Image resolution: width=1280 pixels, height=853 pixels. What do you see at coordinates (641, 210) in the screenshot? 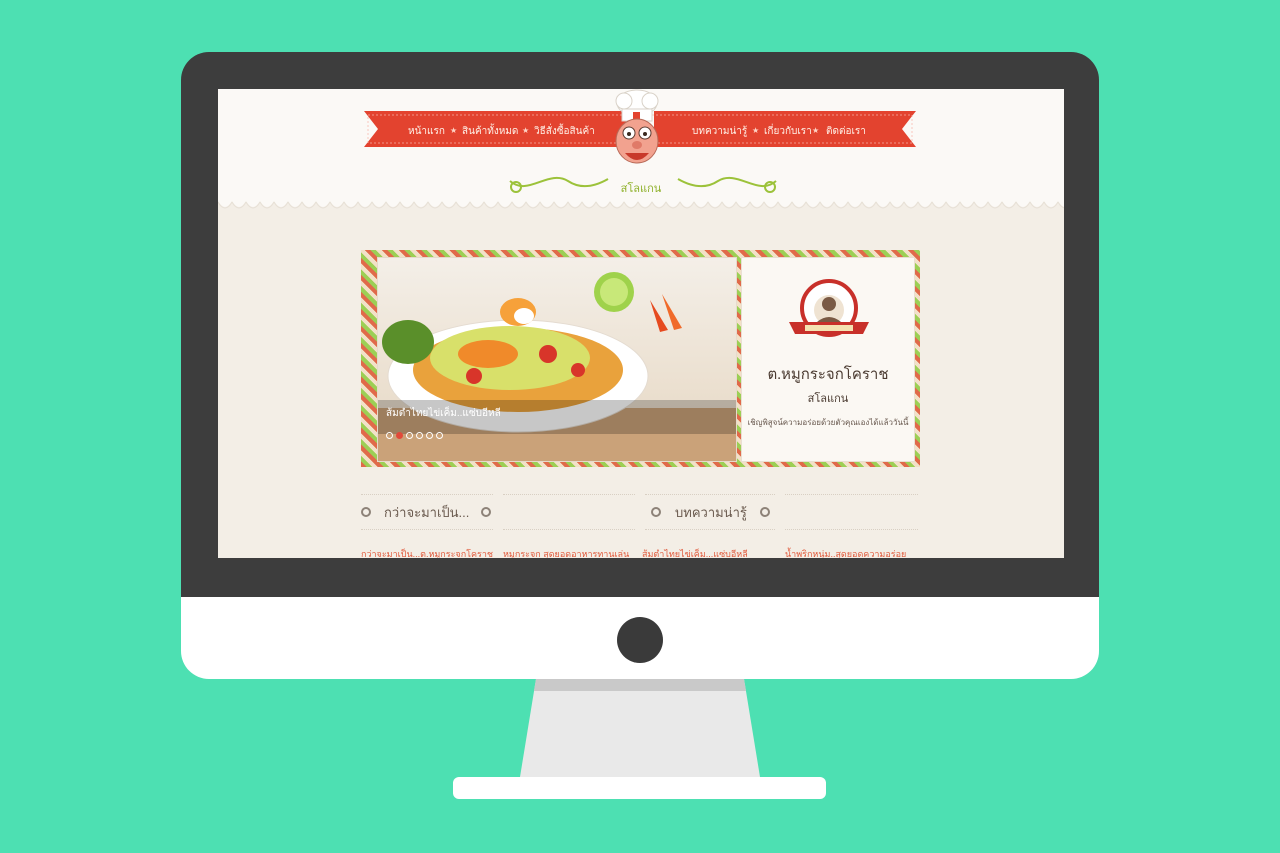
I see `header-scallop-border` at bounding box center [641, 210].